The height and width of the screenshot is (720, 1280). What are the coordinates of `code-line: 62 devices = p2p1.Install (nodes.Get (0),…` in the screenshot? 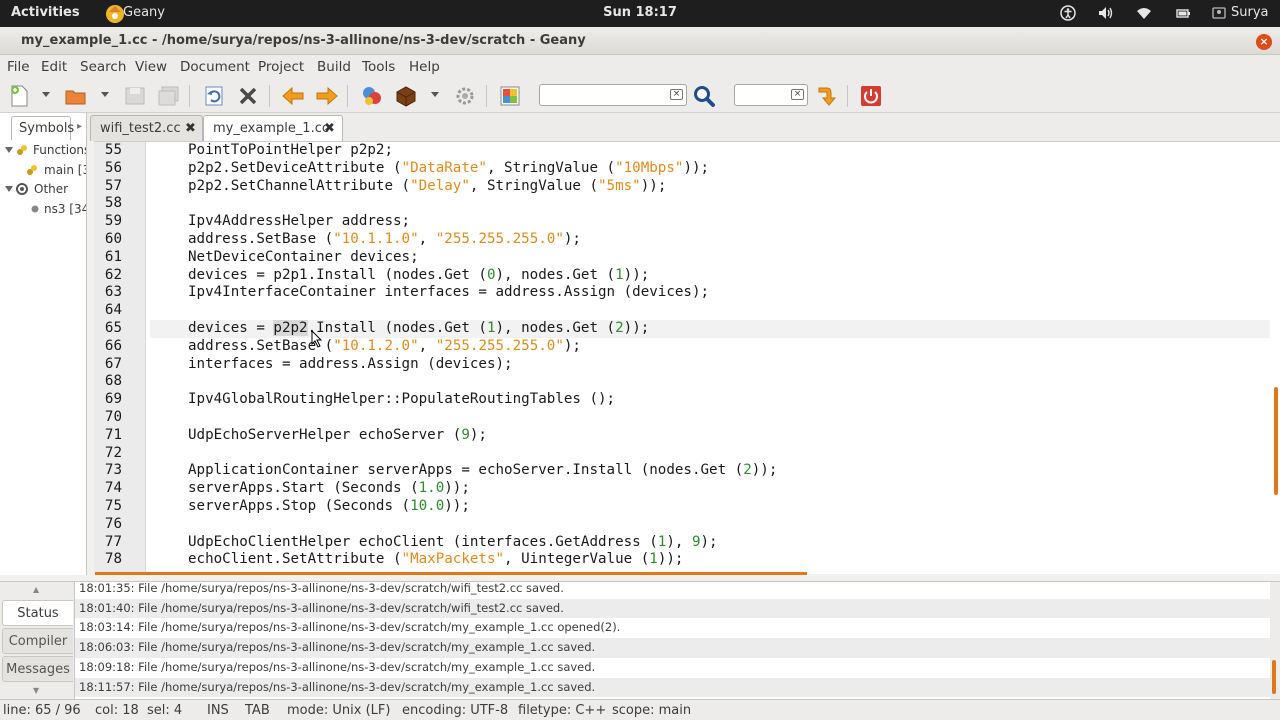 It's located at (687, 276).